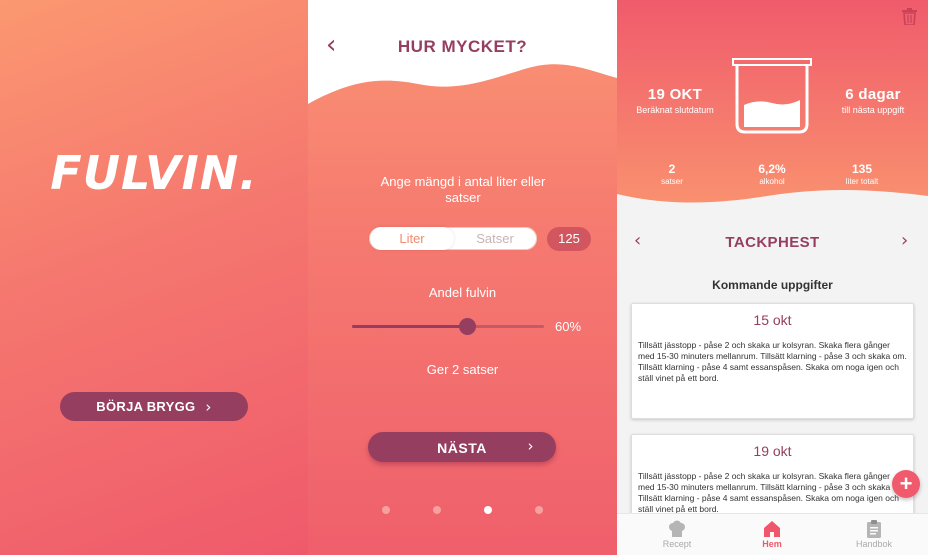  What do you see at coordinates (862, 181) in the screenshot?
I see `liters-label: liter totalt` at bounding box center [862, 181].